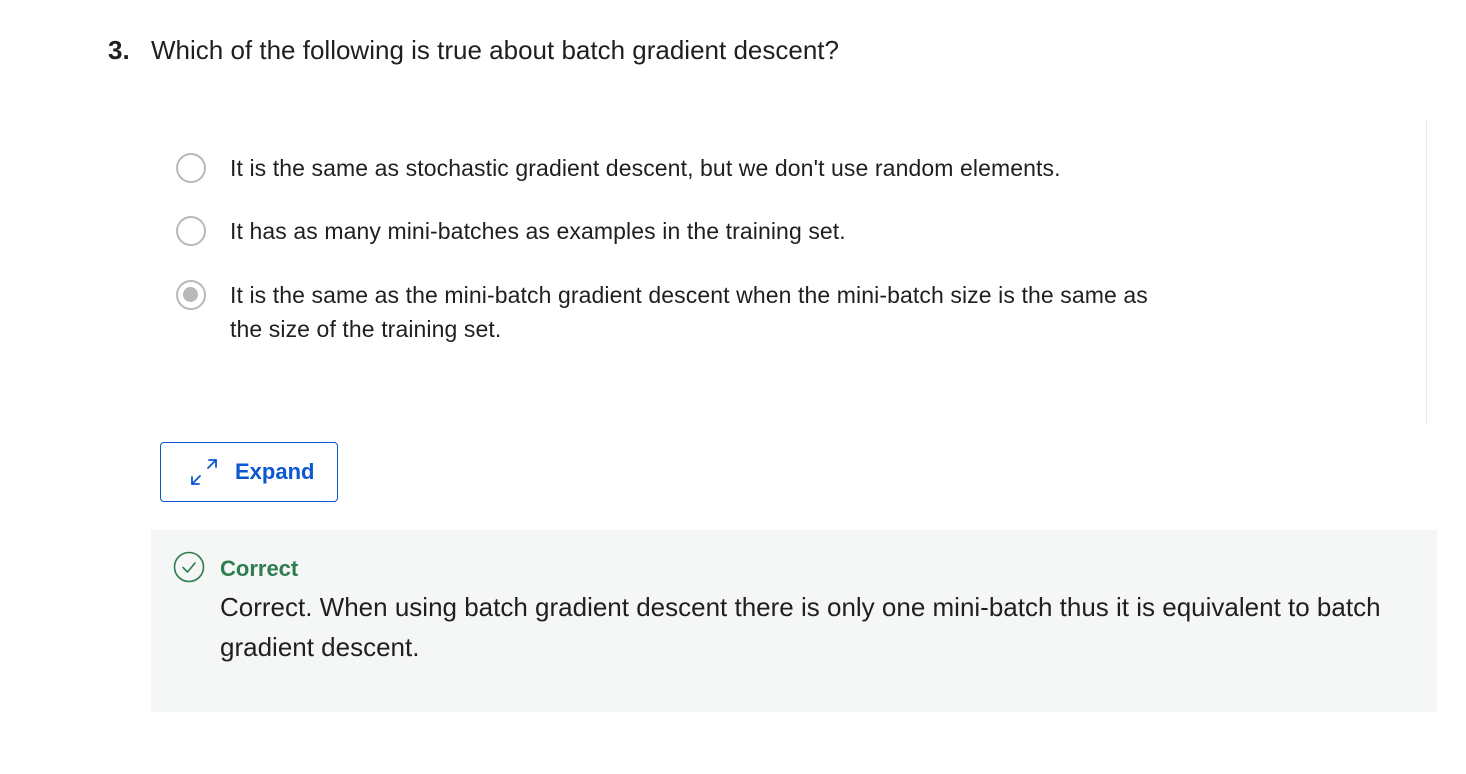 This screenshot has width=1466, height=774. Describe the element at coordinates (259, 568) in the screenshot. I see `feedback-title: Correct` at that location.